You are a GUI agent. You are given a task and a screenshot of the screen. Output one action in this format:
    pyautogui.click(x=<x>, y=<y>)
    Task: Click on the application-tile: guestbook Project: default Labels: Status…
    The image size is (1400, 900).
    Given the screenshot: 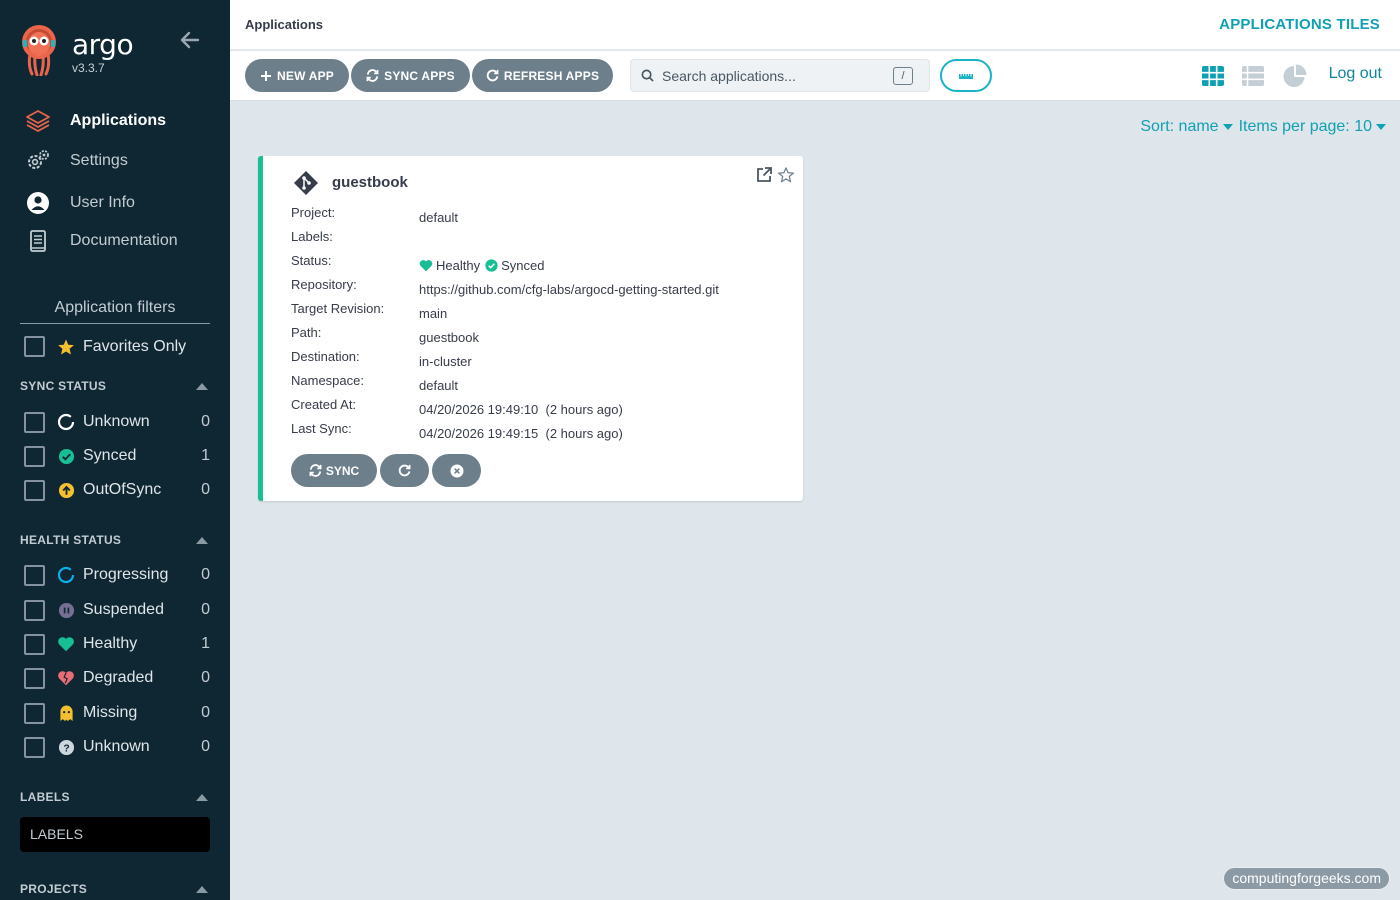 What is the action you would take?
    pyautogui.click(x=530, y=328)
    